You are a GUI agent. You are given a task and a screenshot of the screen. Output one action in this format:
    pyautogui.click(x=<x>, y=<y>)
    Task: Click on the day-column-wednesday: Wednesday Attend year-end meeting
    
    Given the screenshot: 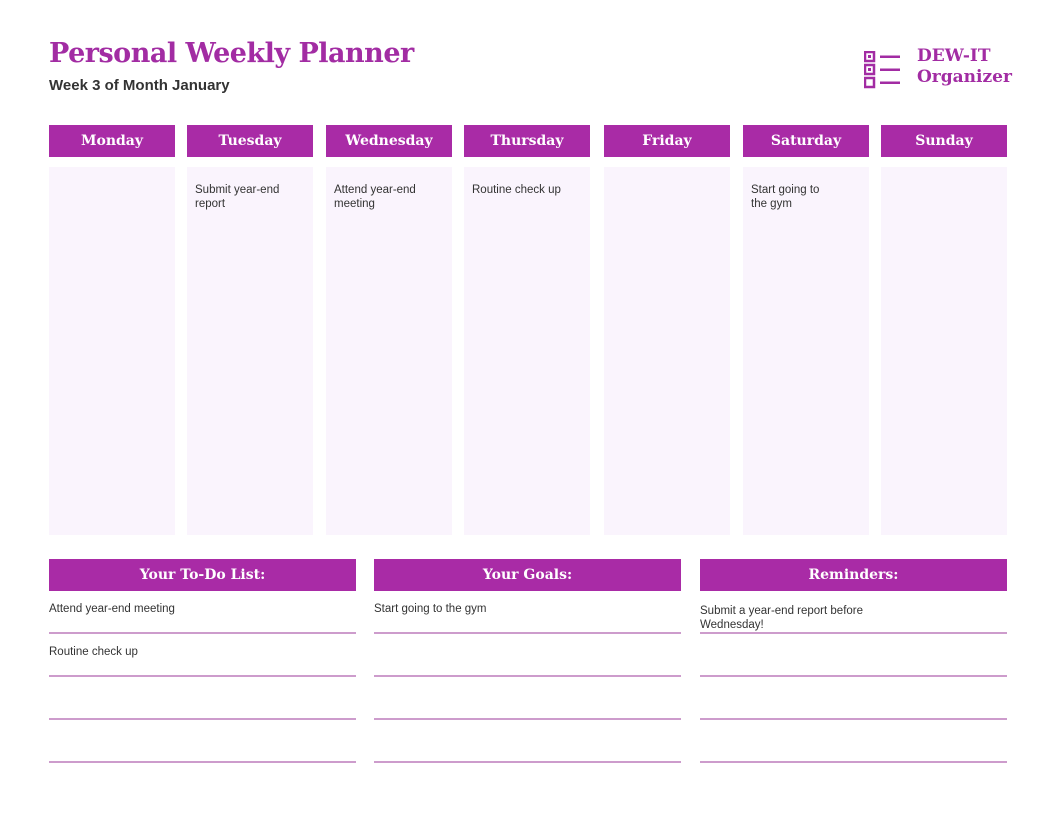 What is the action you would take?
    pyautogui.click(x=389, y=330)
    